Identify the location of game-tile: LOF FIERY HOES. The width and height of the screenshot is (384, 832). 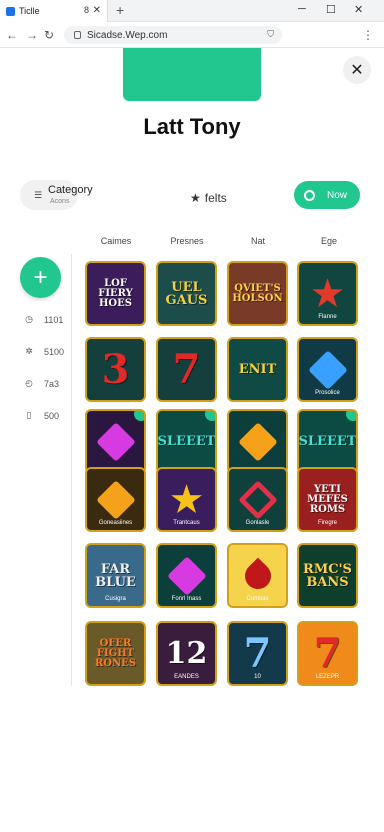
(115, 293).